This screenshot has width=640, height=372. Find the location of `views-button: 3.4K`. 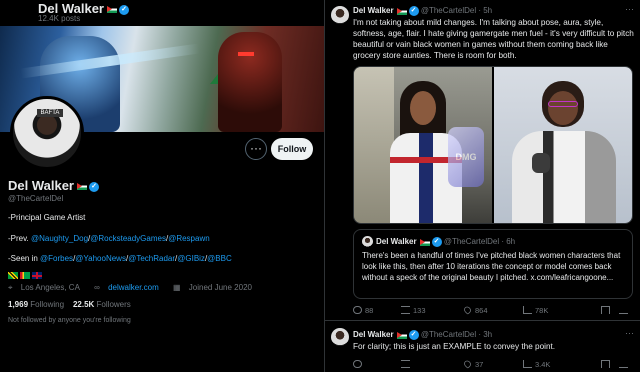

views-button: 3.4K is located at coordinates (536, 364).